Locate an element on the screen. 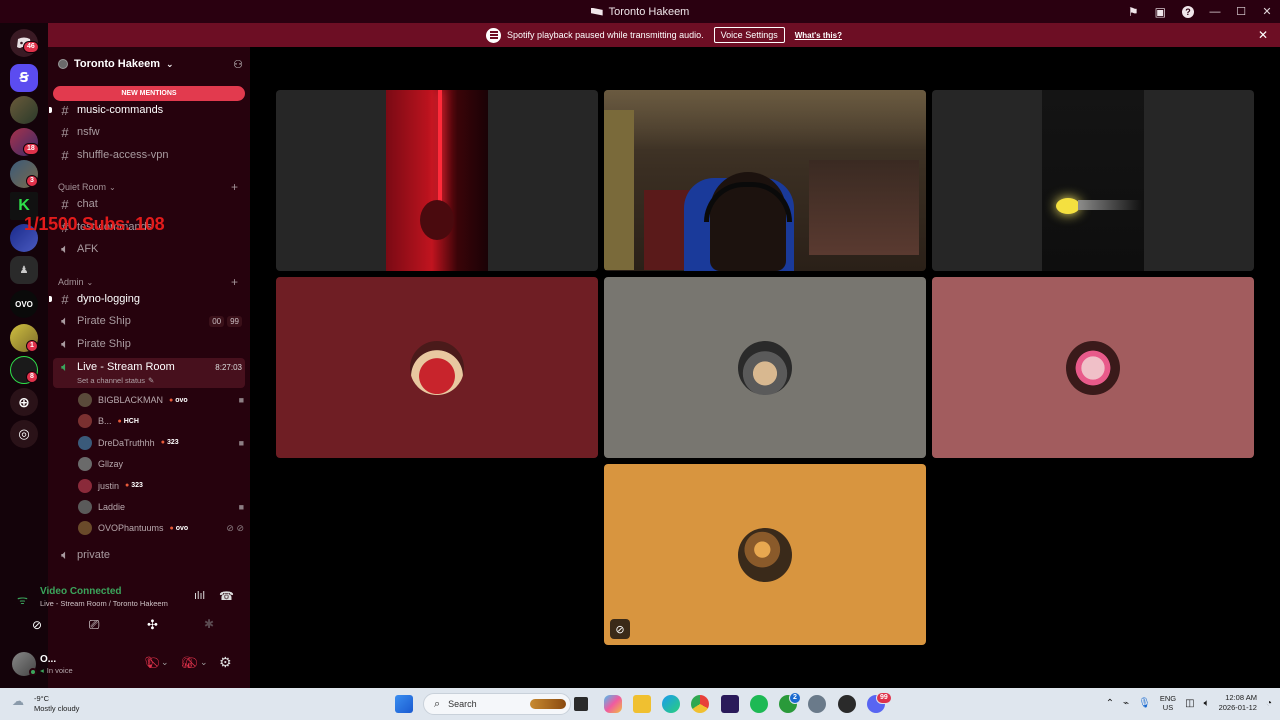 The height and width of the screenshot is (720, 1280). window-title: Toronto Hakeem is located at coordinates (649, 11).